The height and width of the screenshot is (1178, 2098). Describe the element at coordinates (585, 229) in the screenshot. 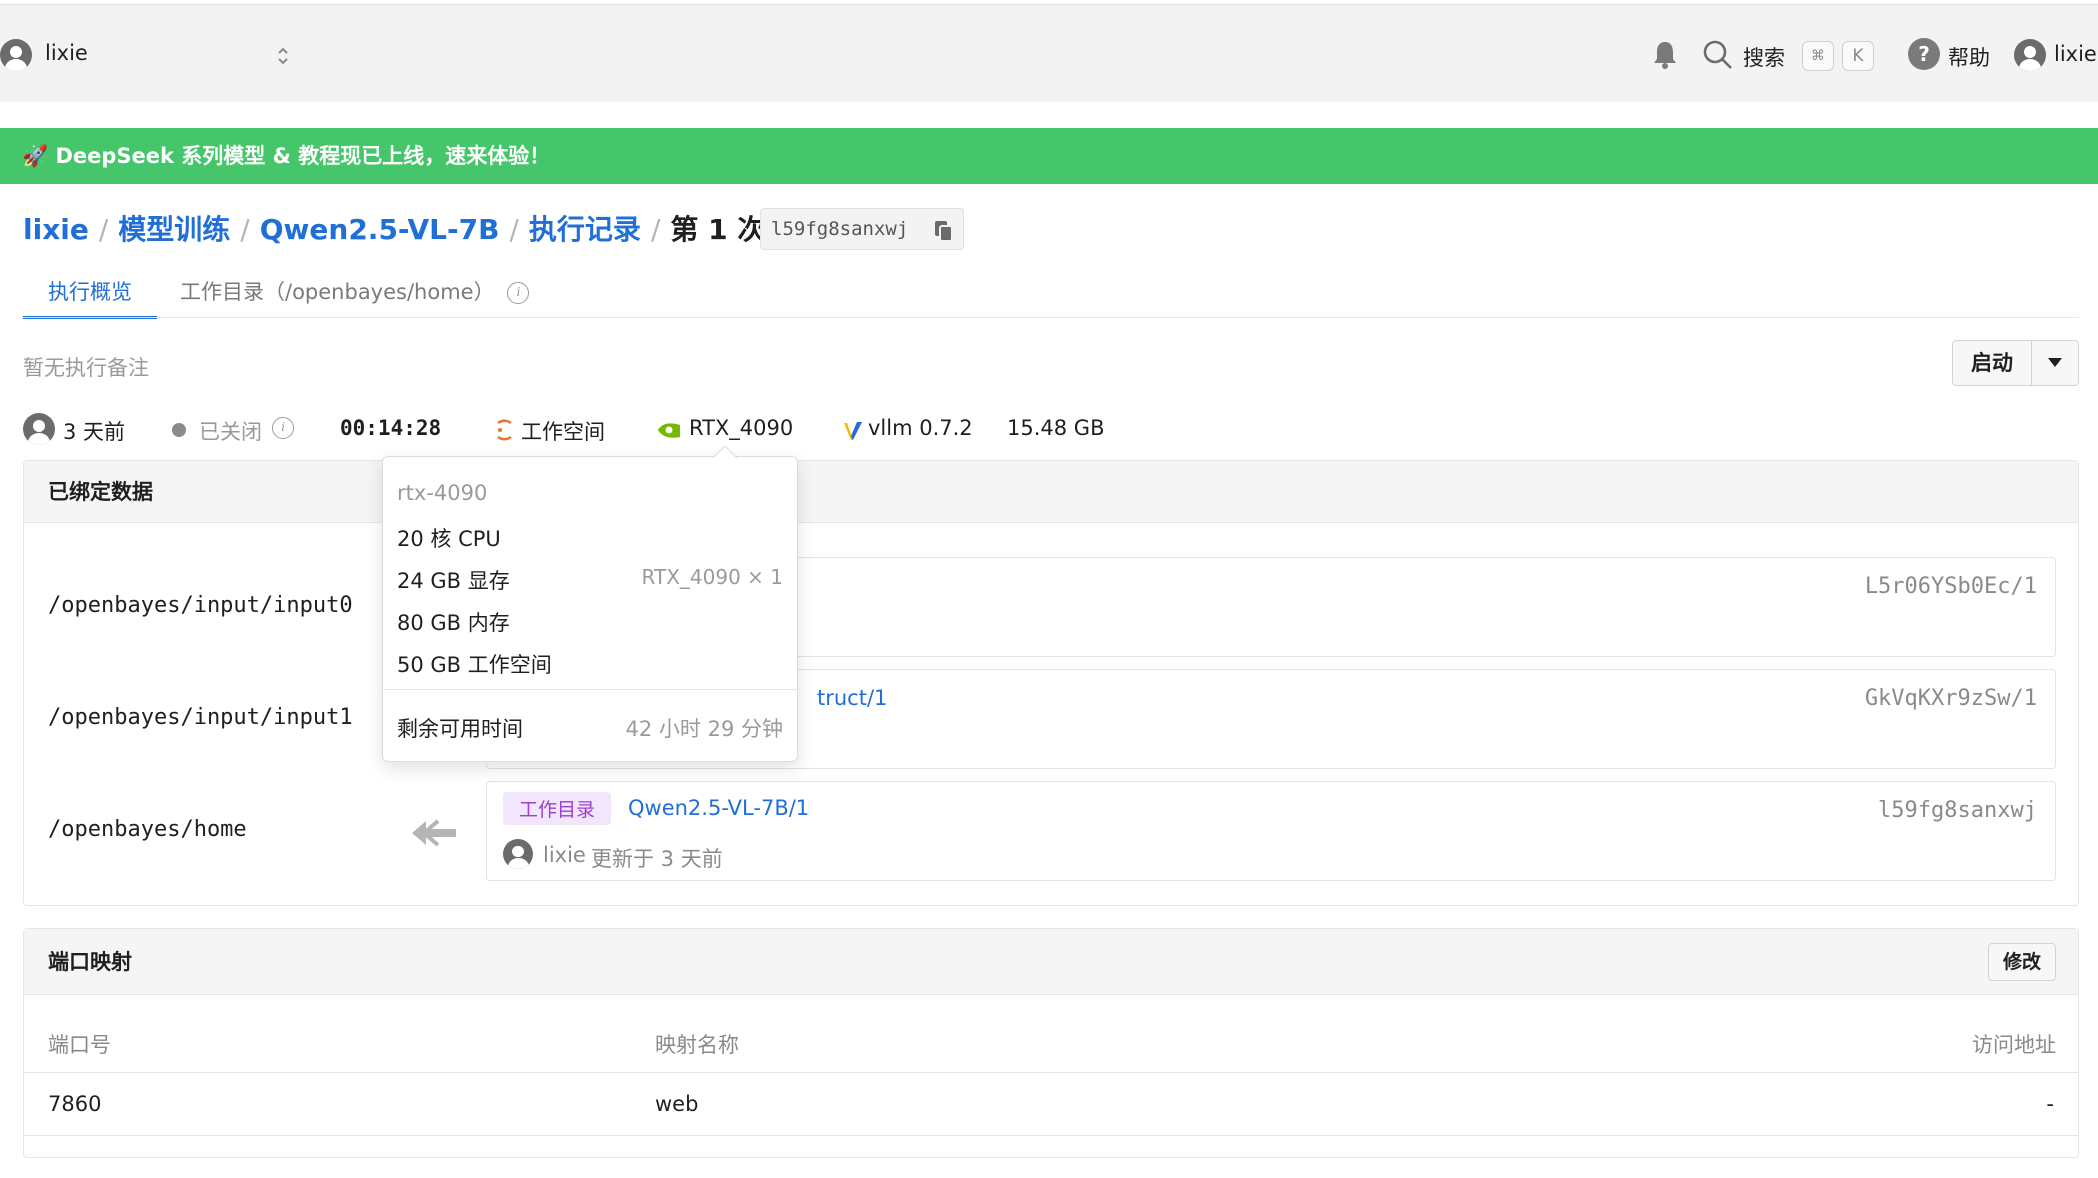

I see `breadcrumb-runs: 执行记录` at that location.